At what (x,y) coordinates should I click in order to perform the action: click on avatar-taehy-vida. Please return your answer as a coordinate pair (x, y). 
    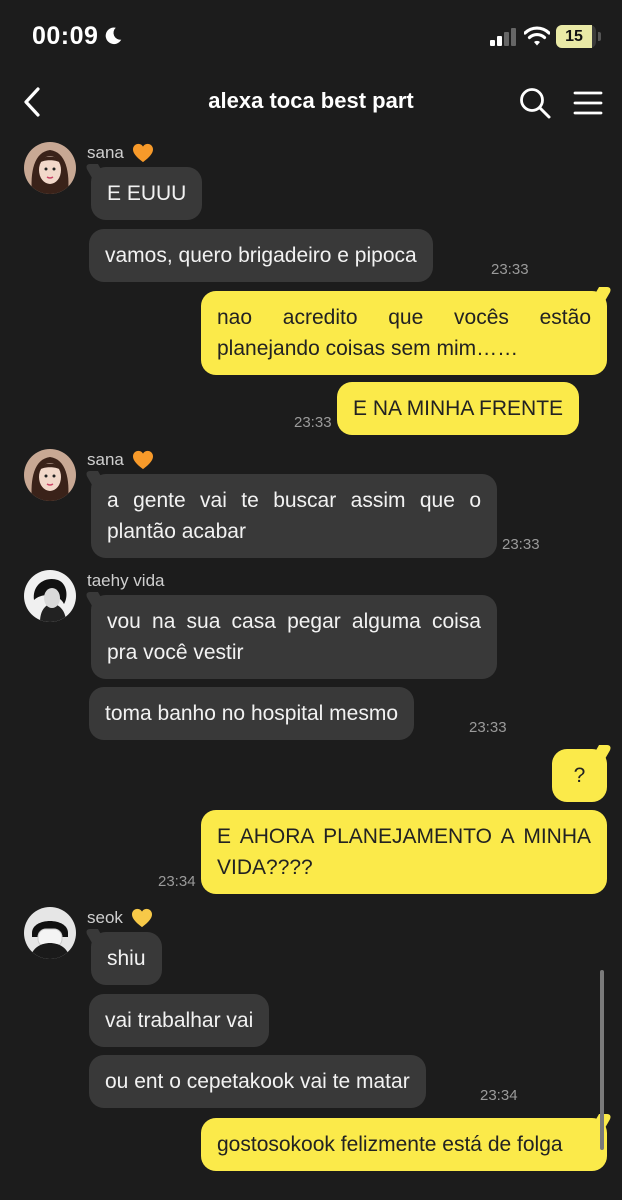
    Looking at the image, I should click on (50, 596).